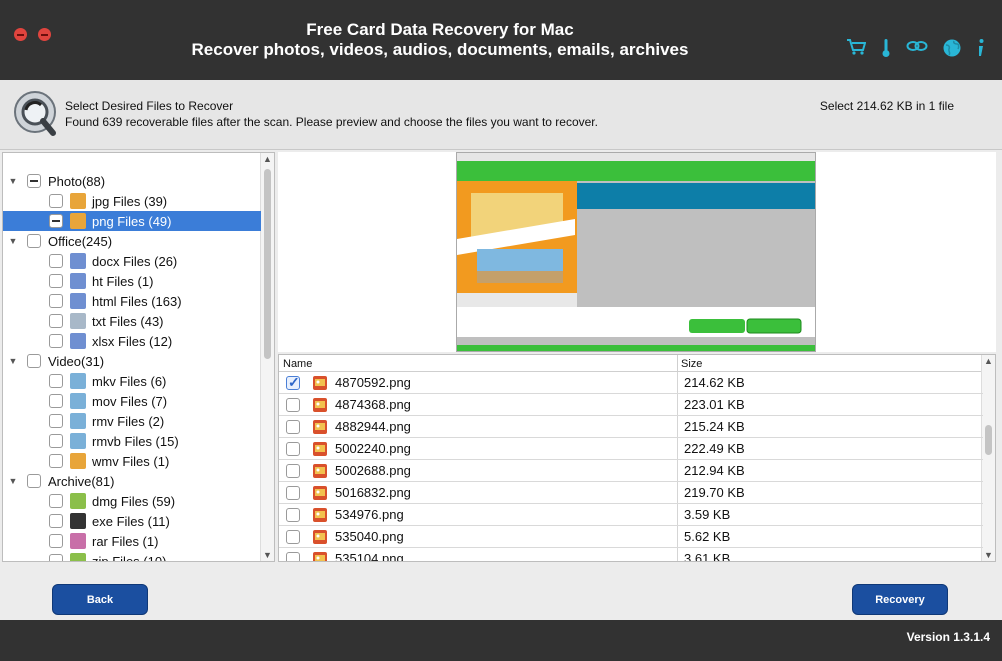  Describe the element at coordinates (267, 264) in the screenshot. I see `tree-scroll-thumb` at that location.